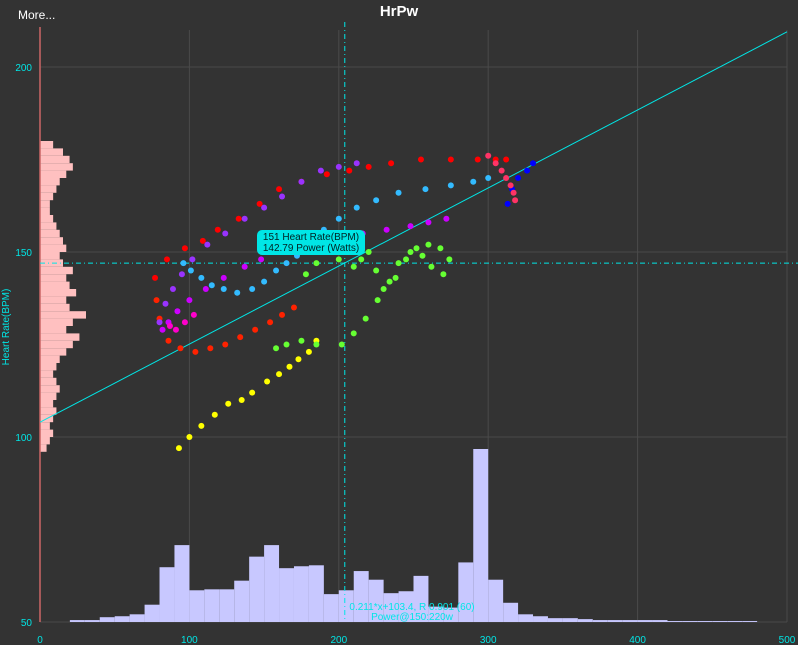 Image resolution: width=798 pixels, height=645 pixels. Describe the element at coordinates (412, 617) in the screenshot. I see `power-at-150-label: Power@150:220w` at that location.